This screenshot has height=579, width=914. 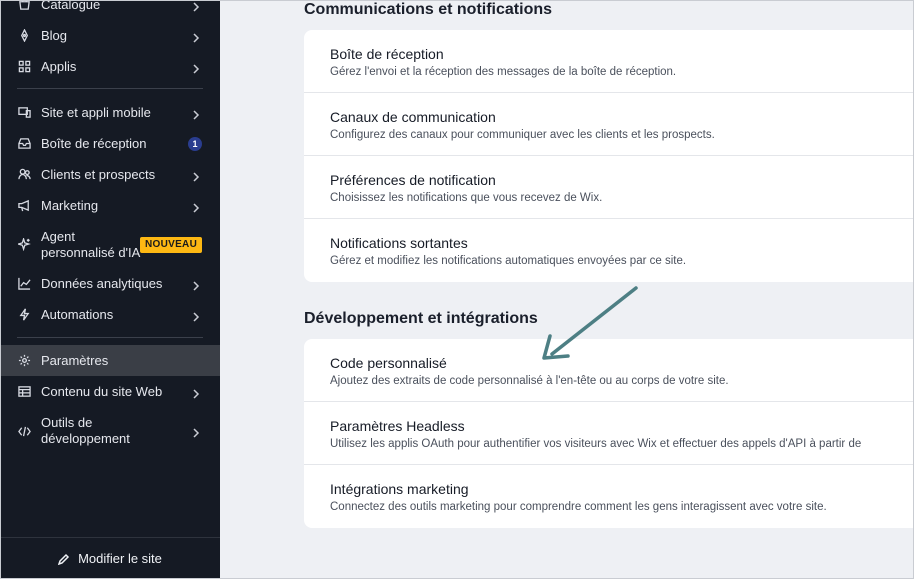 I want to click on sidebar-item-site-mobile: Site et appli mobile, so click(x=110, y=112).